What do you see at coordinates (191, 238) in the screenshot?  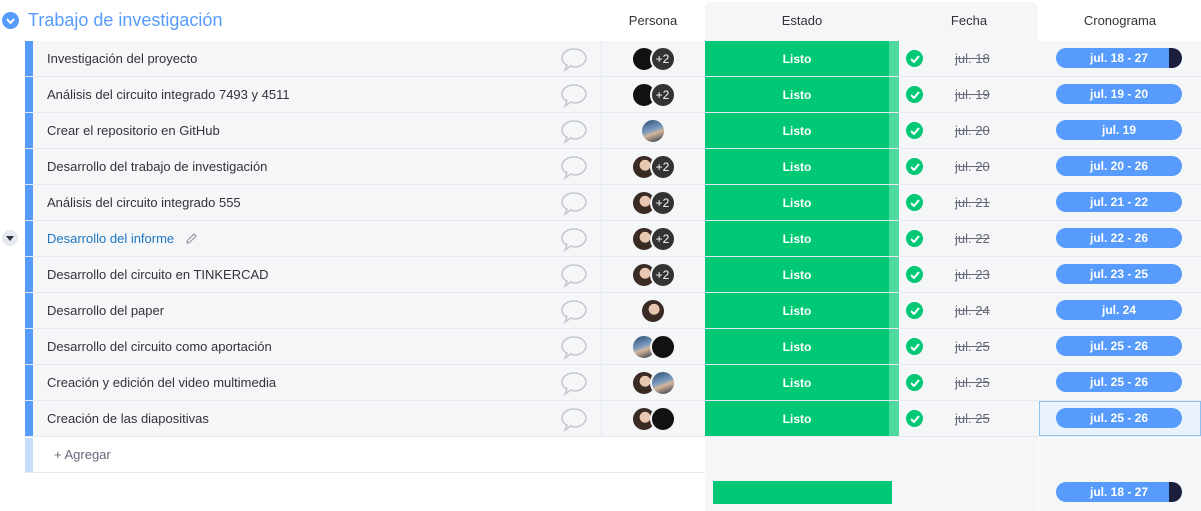 I see `edit-pencil-icon` at bounding box center [191, 238].